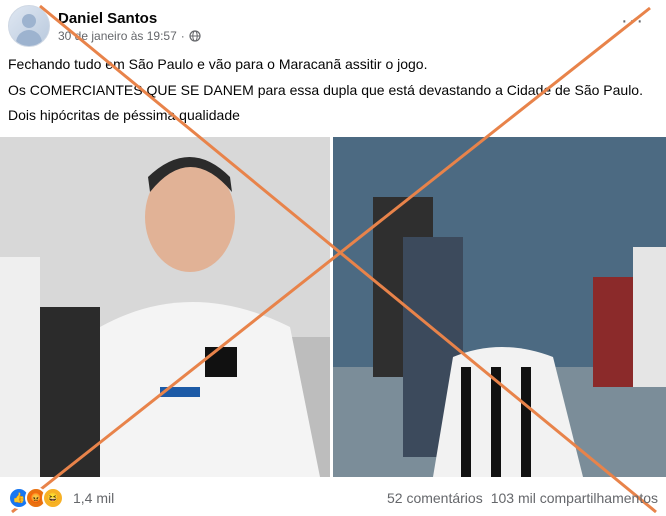 Image resolution: width=666 pixels, height=516 pixels. Describe the element at coordinates (53, 498) in the screenshot. I see `haha-icon: 😆` at that location.